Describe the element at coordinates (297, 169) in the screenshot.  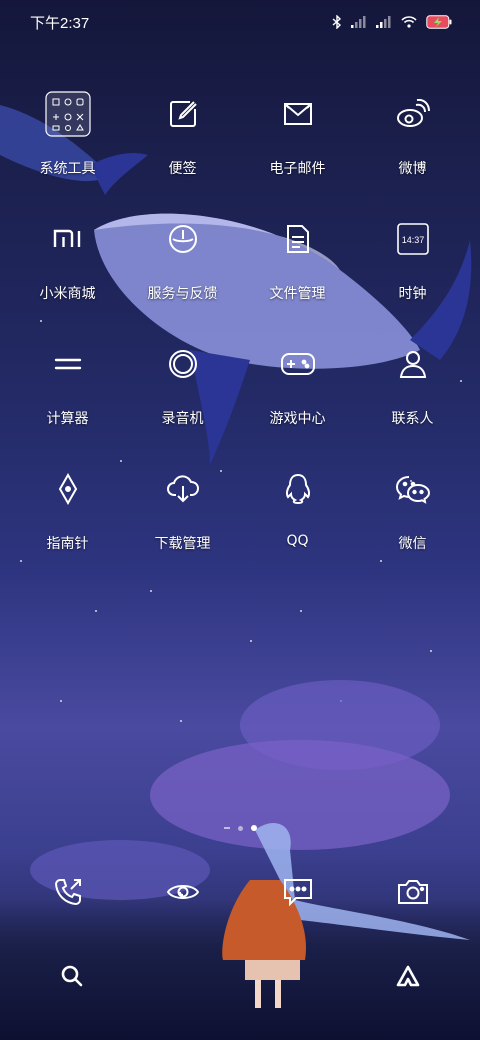
I see `app-label: 电子邮件` at that location.